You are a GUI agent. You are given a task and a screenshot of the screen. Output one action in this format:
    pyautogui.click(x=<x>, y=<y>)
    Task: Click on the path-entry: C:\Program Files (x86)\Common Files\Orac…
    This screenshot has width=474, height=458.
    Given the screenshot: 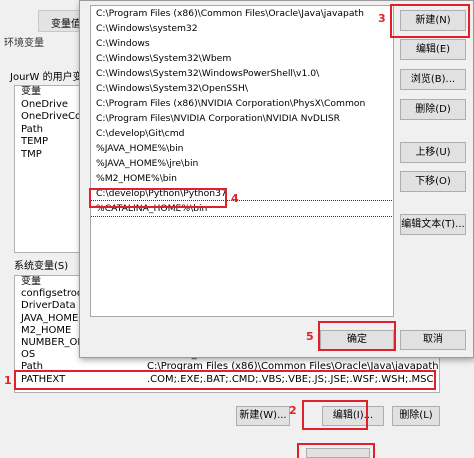 What is the action you would take?
    pyautogui.click(x=242, y=13)
    